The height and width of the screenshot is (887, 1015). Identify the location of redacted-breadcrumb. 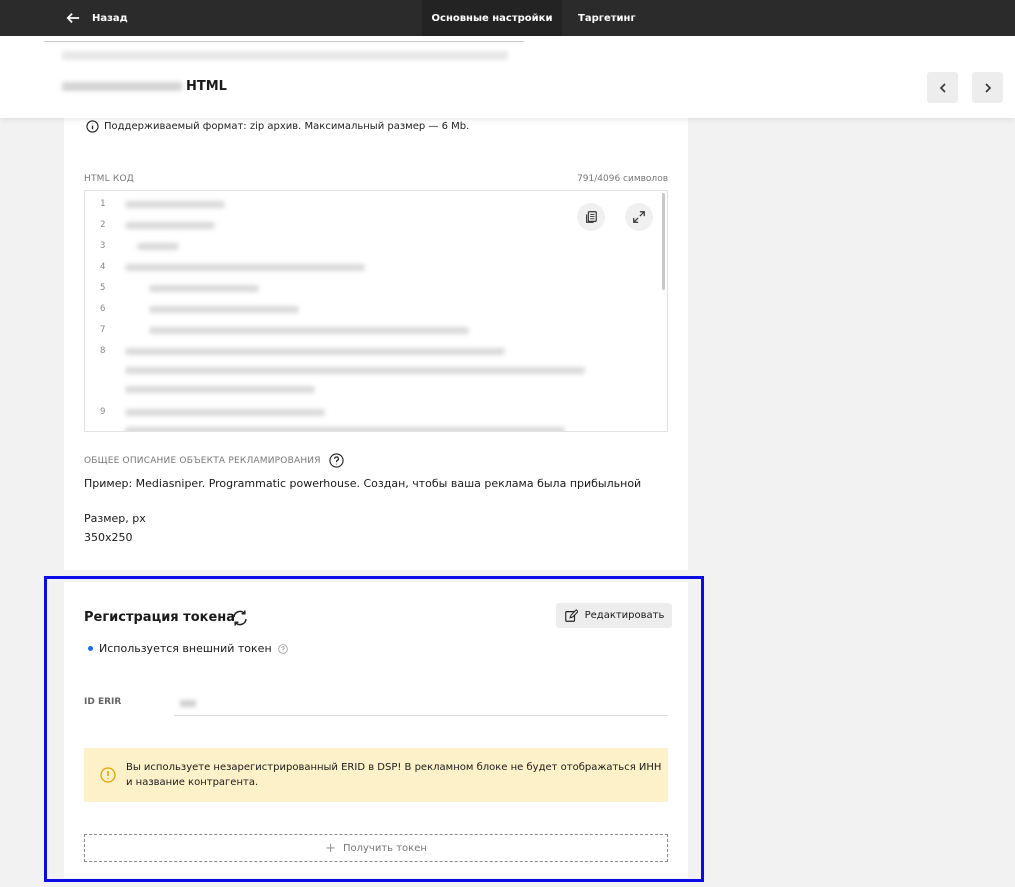
(285, 55).